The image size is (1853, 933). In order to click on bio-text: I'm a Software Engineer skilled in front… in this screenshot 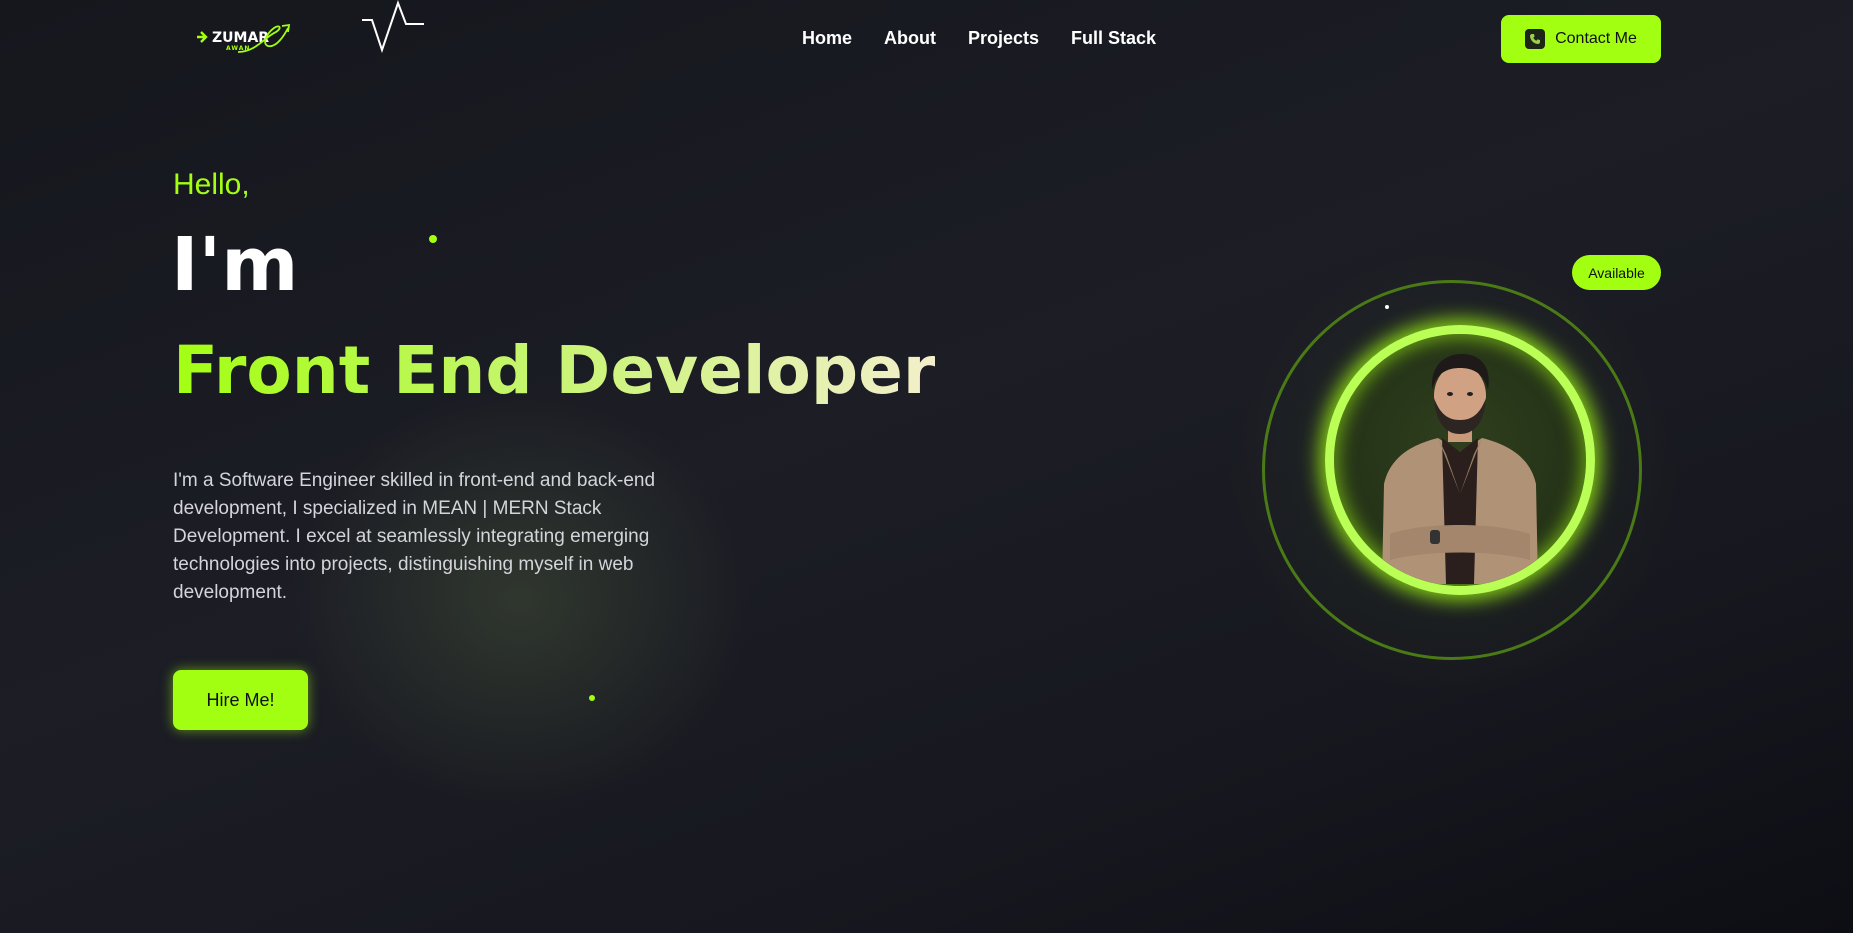, I will do `click(414, 536)`.